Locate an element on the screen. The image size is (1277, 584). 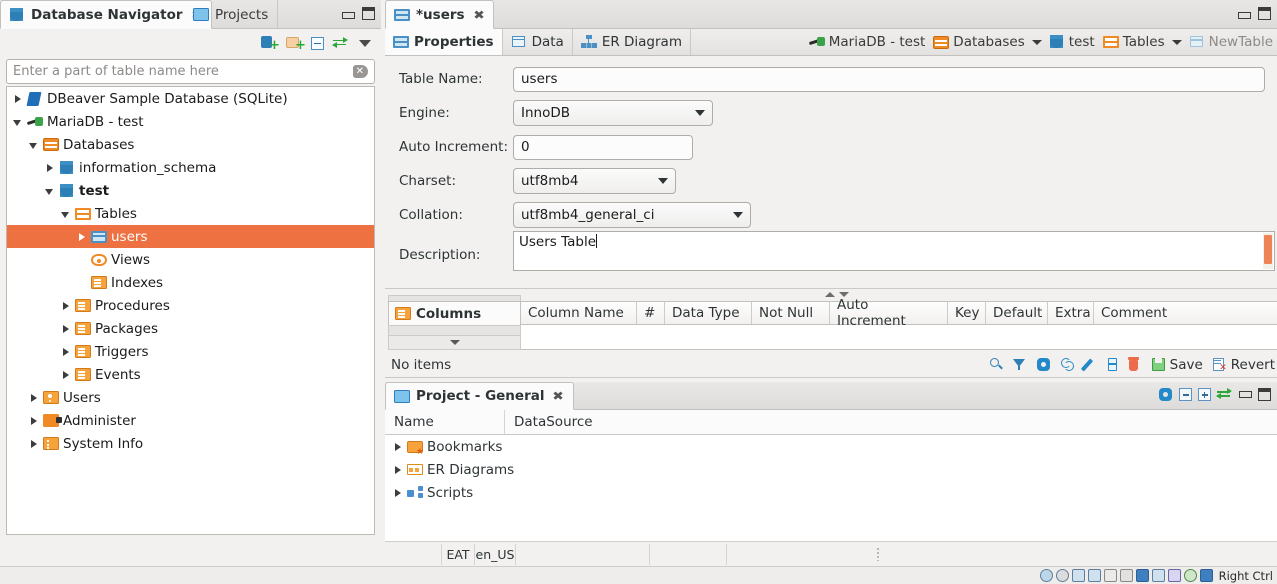
column-header-column-name: Column Name is located at coordinates (579, 313).